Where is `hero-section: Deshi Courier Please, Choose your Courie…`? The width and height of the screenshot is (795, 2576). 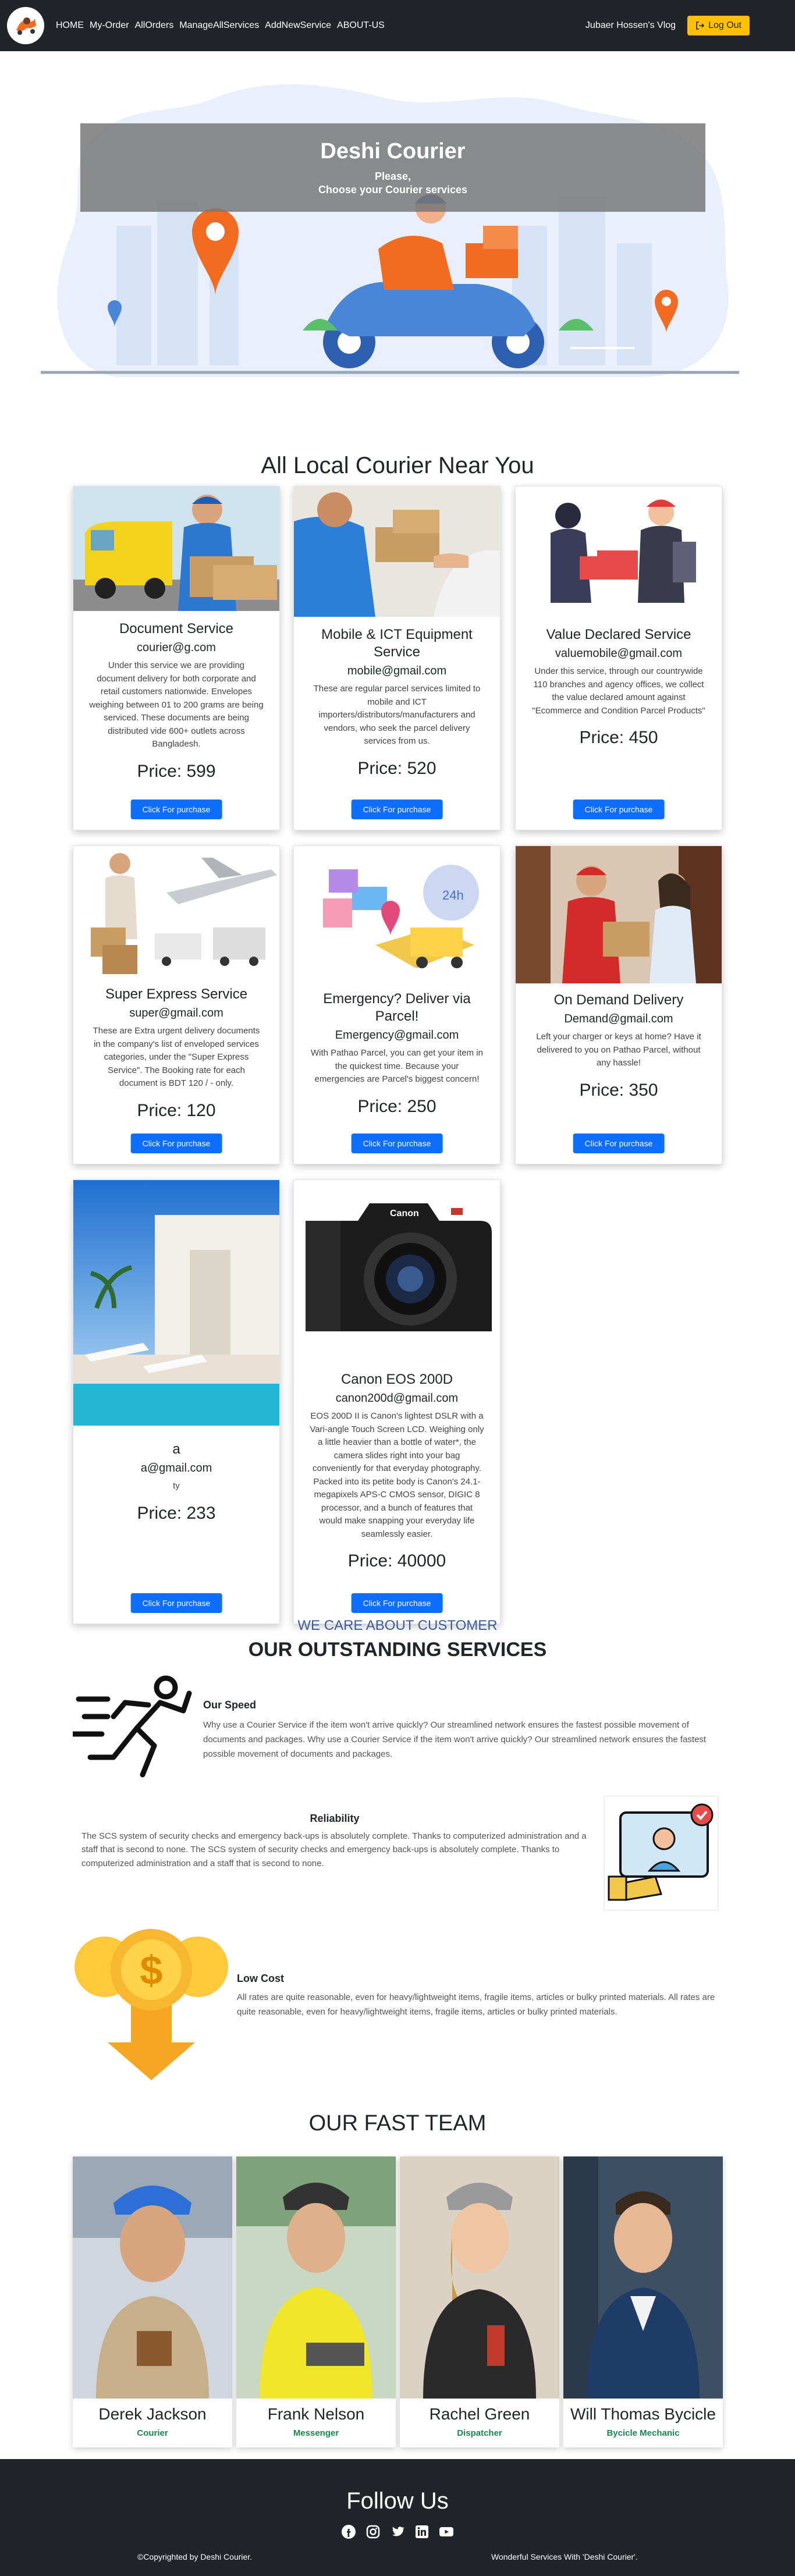
hero-section: Deshi Courier Please, Choose your Courie… is located at coordinates (397, 220).